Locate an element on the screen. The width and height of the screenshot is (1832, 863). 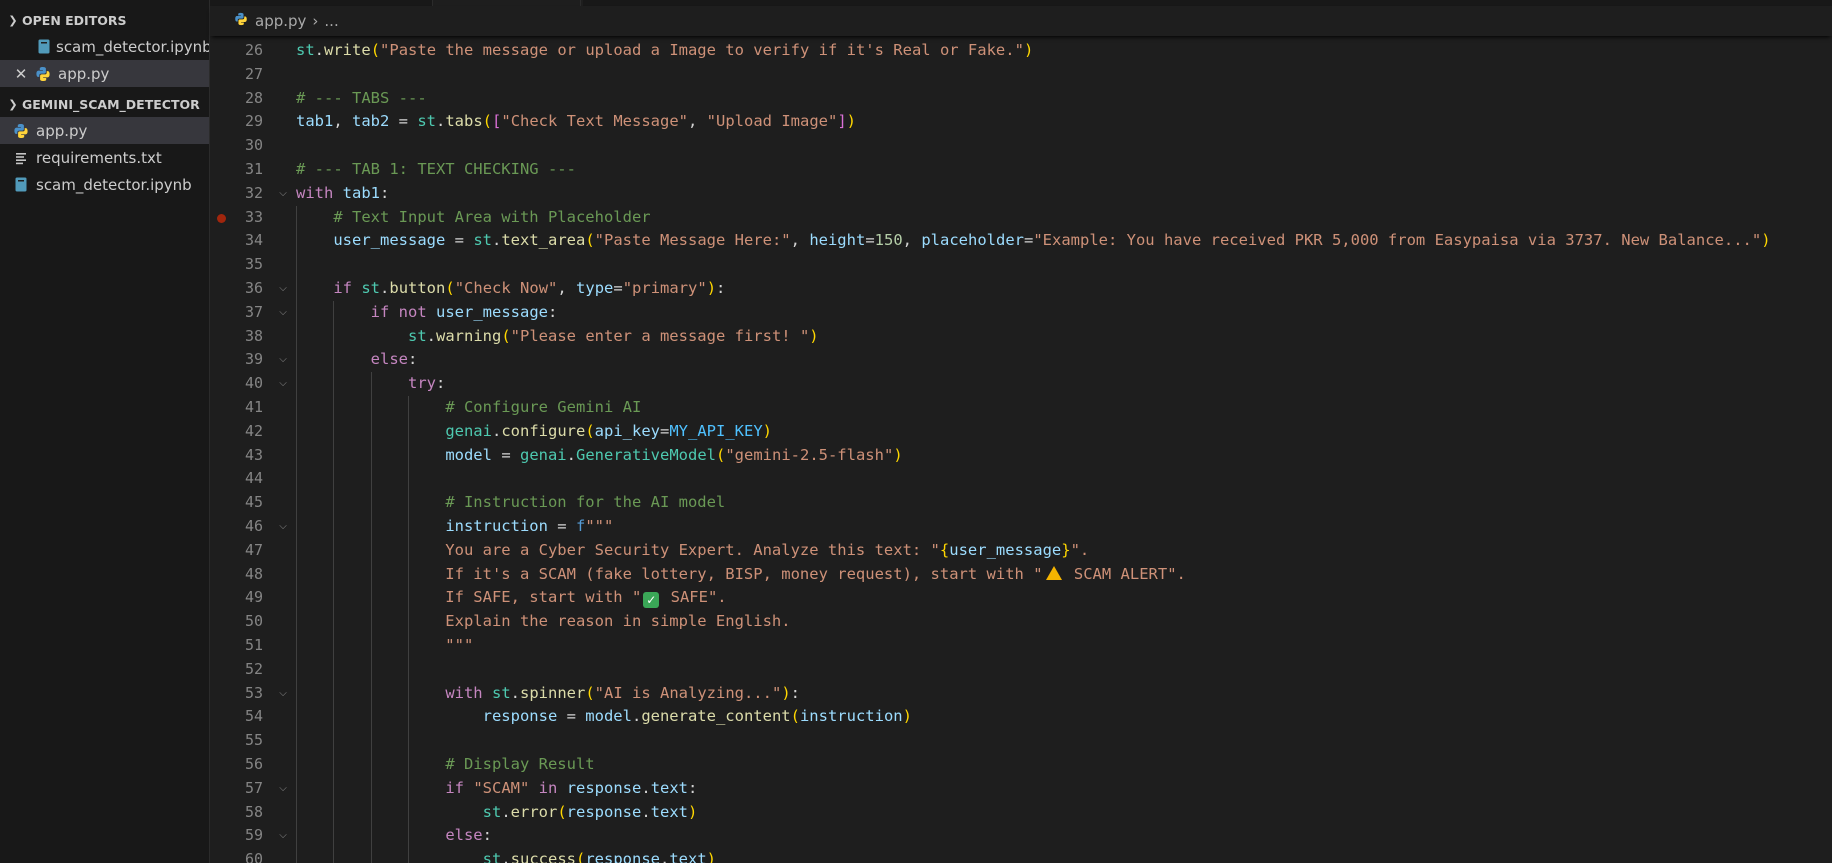
line-number: 33 is located at coordinates (253, 216).